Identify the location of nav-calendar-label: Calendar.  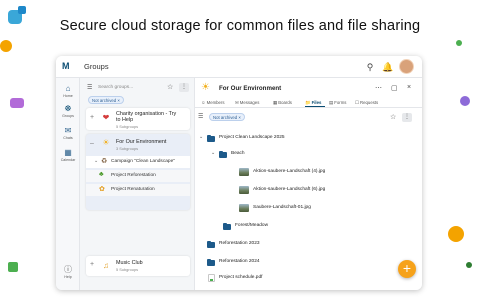
(68, 160).